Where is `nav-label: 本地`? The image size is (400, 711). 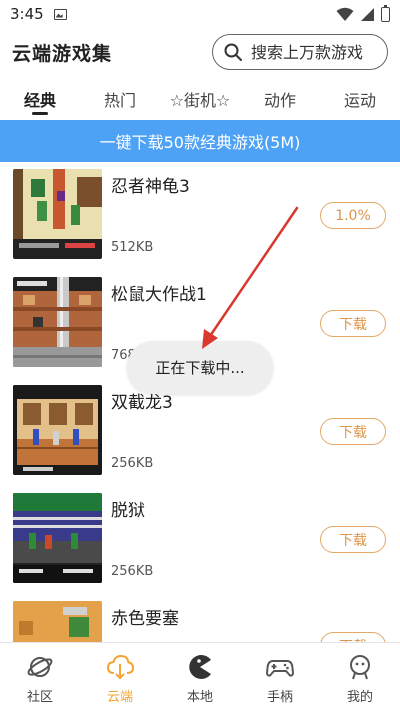
nav-label: 本地 is located at coordinates (199, 697).